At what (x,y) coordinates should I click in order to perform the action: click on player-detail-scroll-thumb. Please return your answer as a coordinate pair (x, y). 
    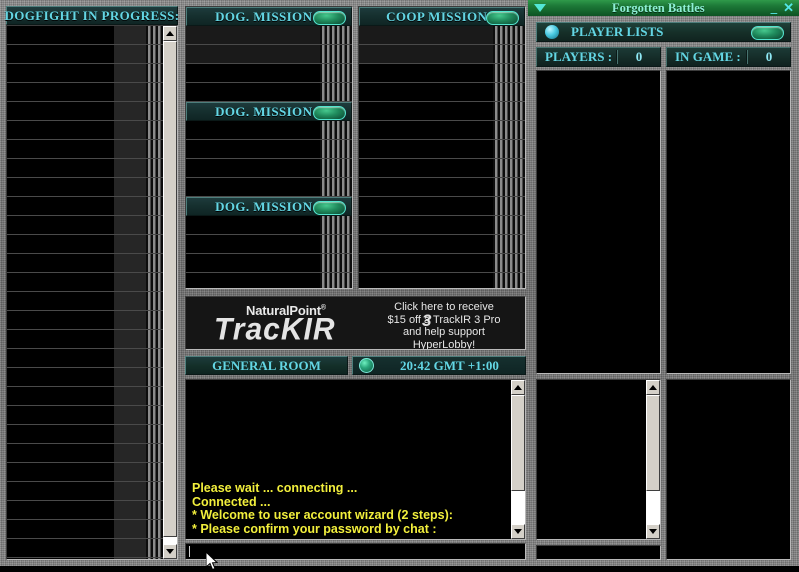
    Looking at the image, I should click on (653, 443).